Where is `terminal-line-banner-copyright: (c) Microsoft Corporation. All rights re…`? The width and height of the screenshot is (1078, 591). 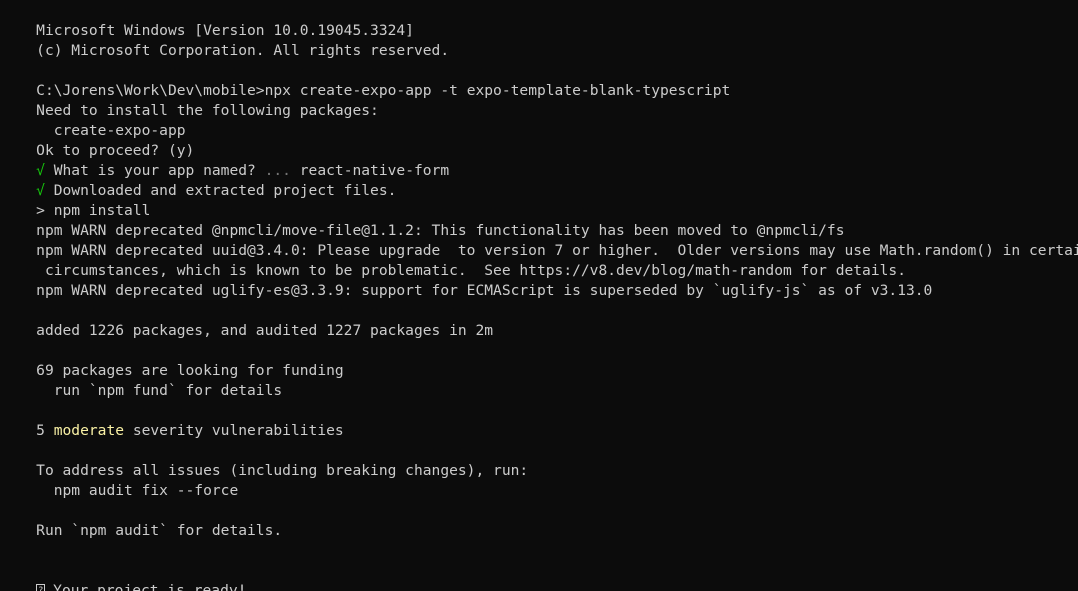 terminal-line-banner-copyright: (c) Microsoft Corporation. All rights re… is located at coordinates (225, 40).